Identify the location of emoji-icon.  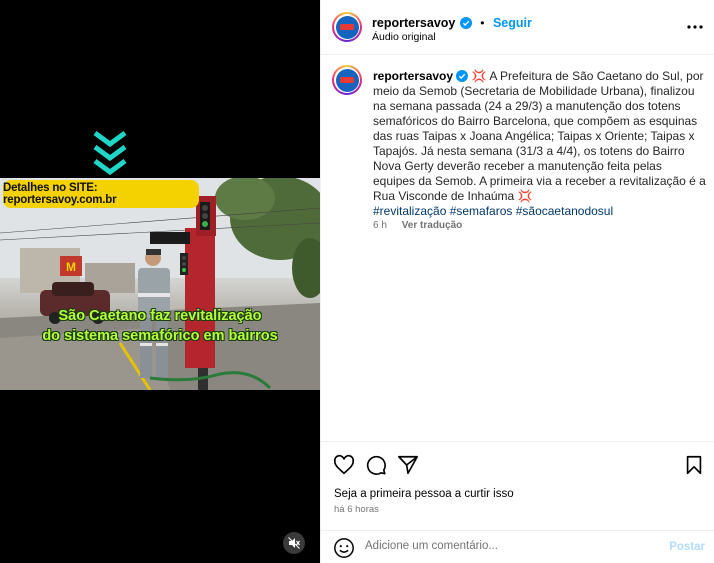
(344, 548).